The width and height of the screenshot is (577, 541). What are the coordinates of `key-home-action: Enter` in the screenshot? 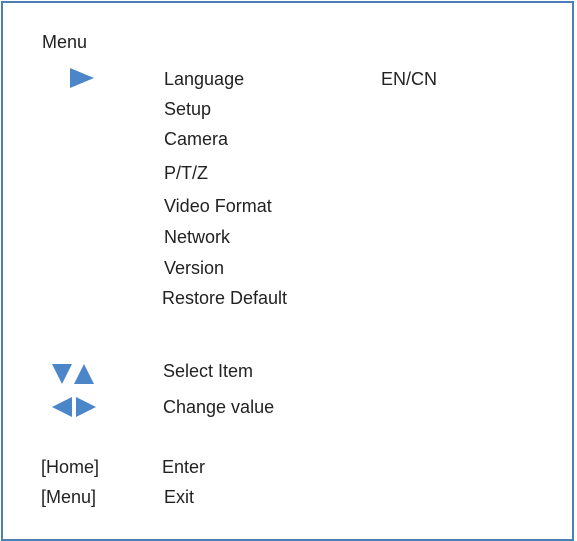 It's located at (184, 467).